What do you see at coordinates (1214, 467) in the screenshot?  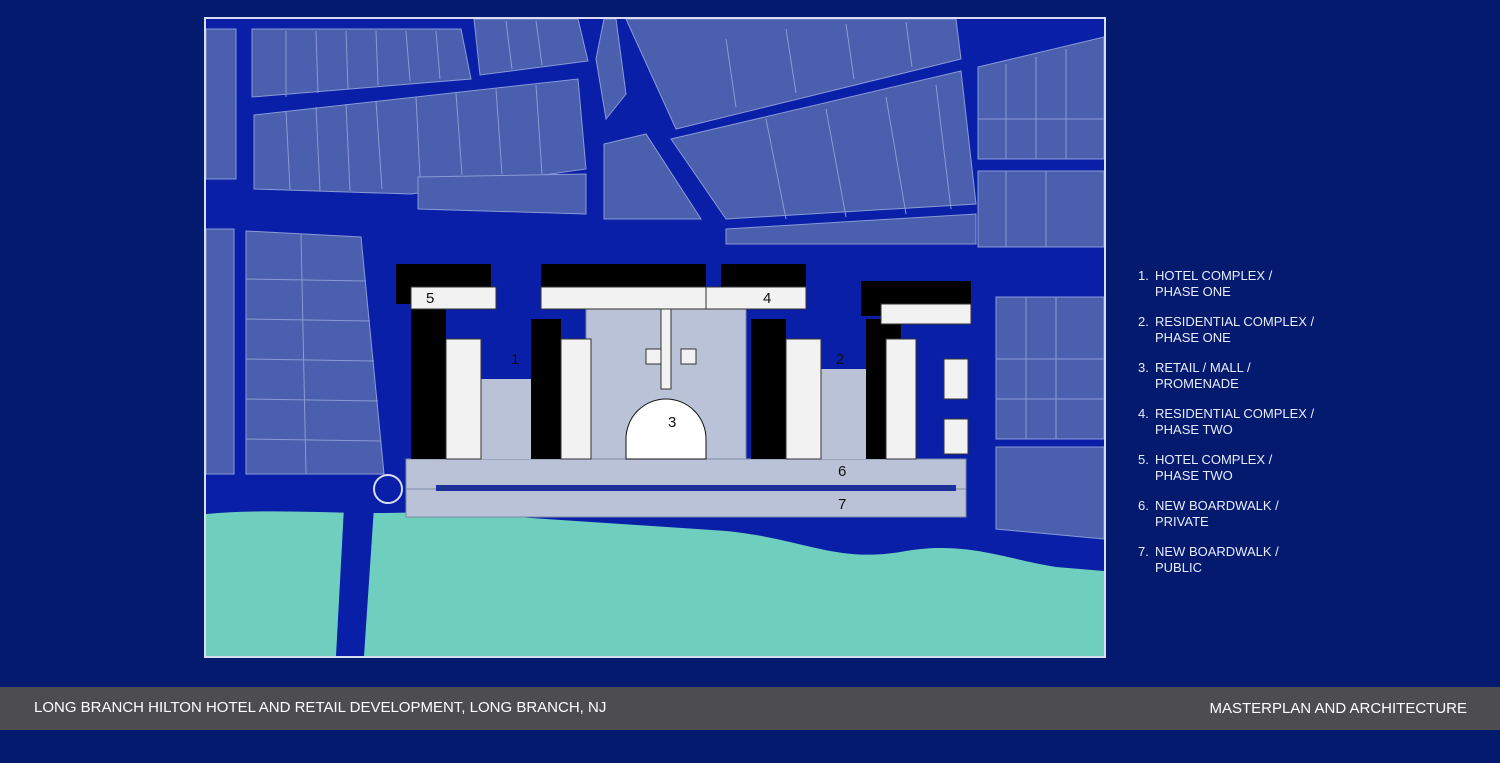 I see `legend-text: HOTEL COMPLEX / PHASE TWO` at bounding box center [1214, 467].